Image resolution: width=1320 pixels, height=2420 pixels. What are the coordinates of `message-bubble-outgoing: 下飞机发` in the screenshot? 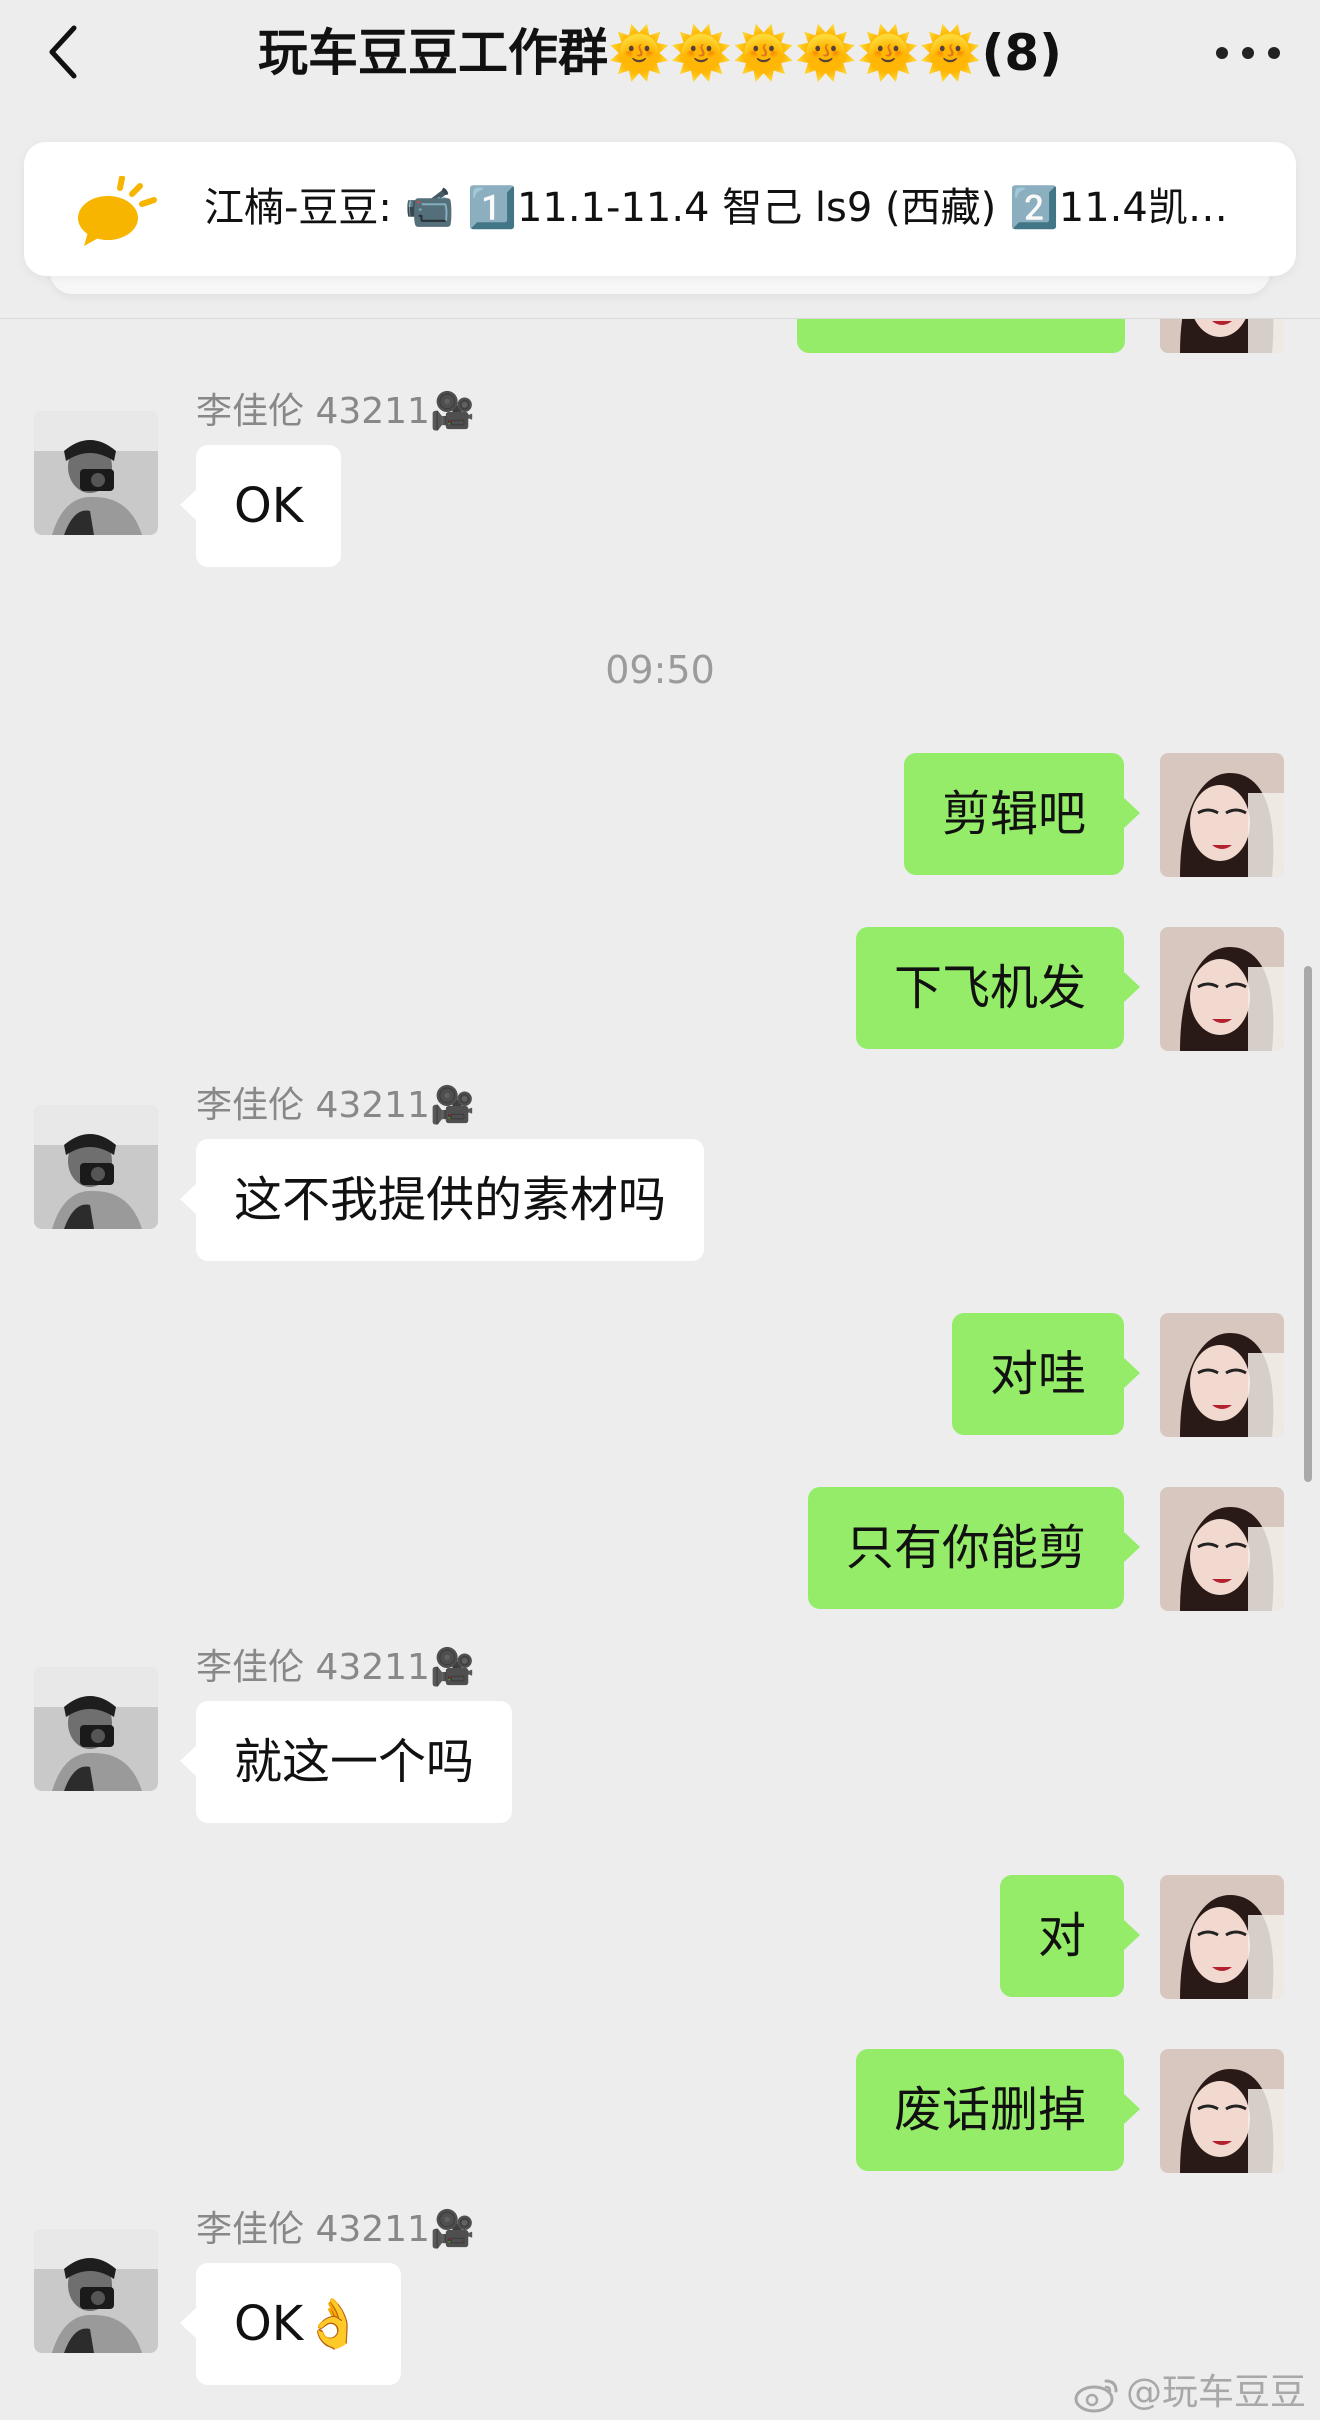 It's located at (998, 988).